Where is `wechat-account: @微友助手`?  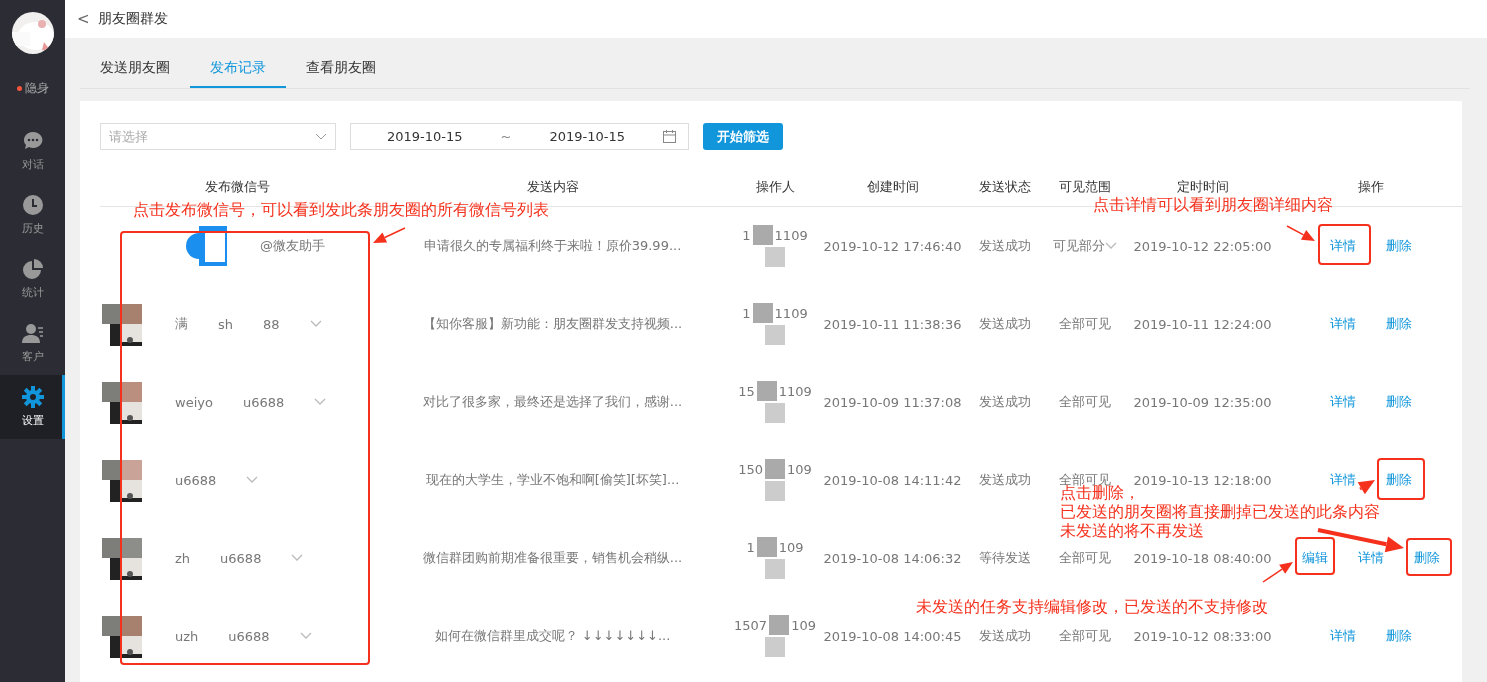 wechat-account: @微友助手 is located at coordinates (292, 246).